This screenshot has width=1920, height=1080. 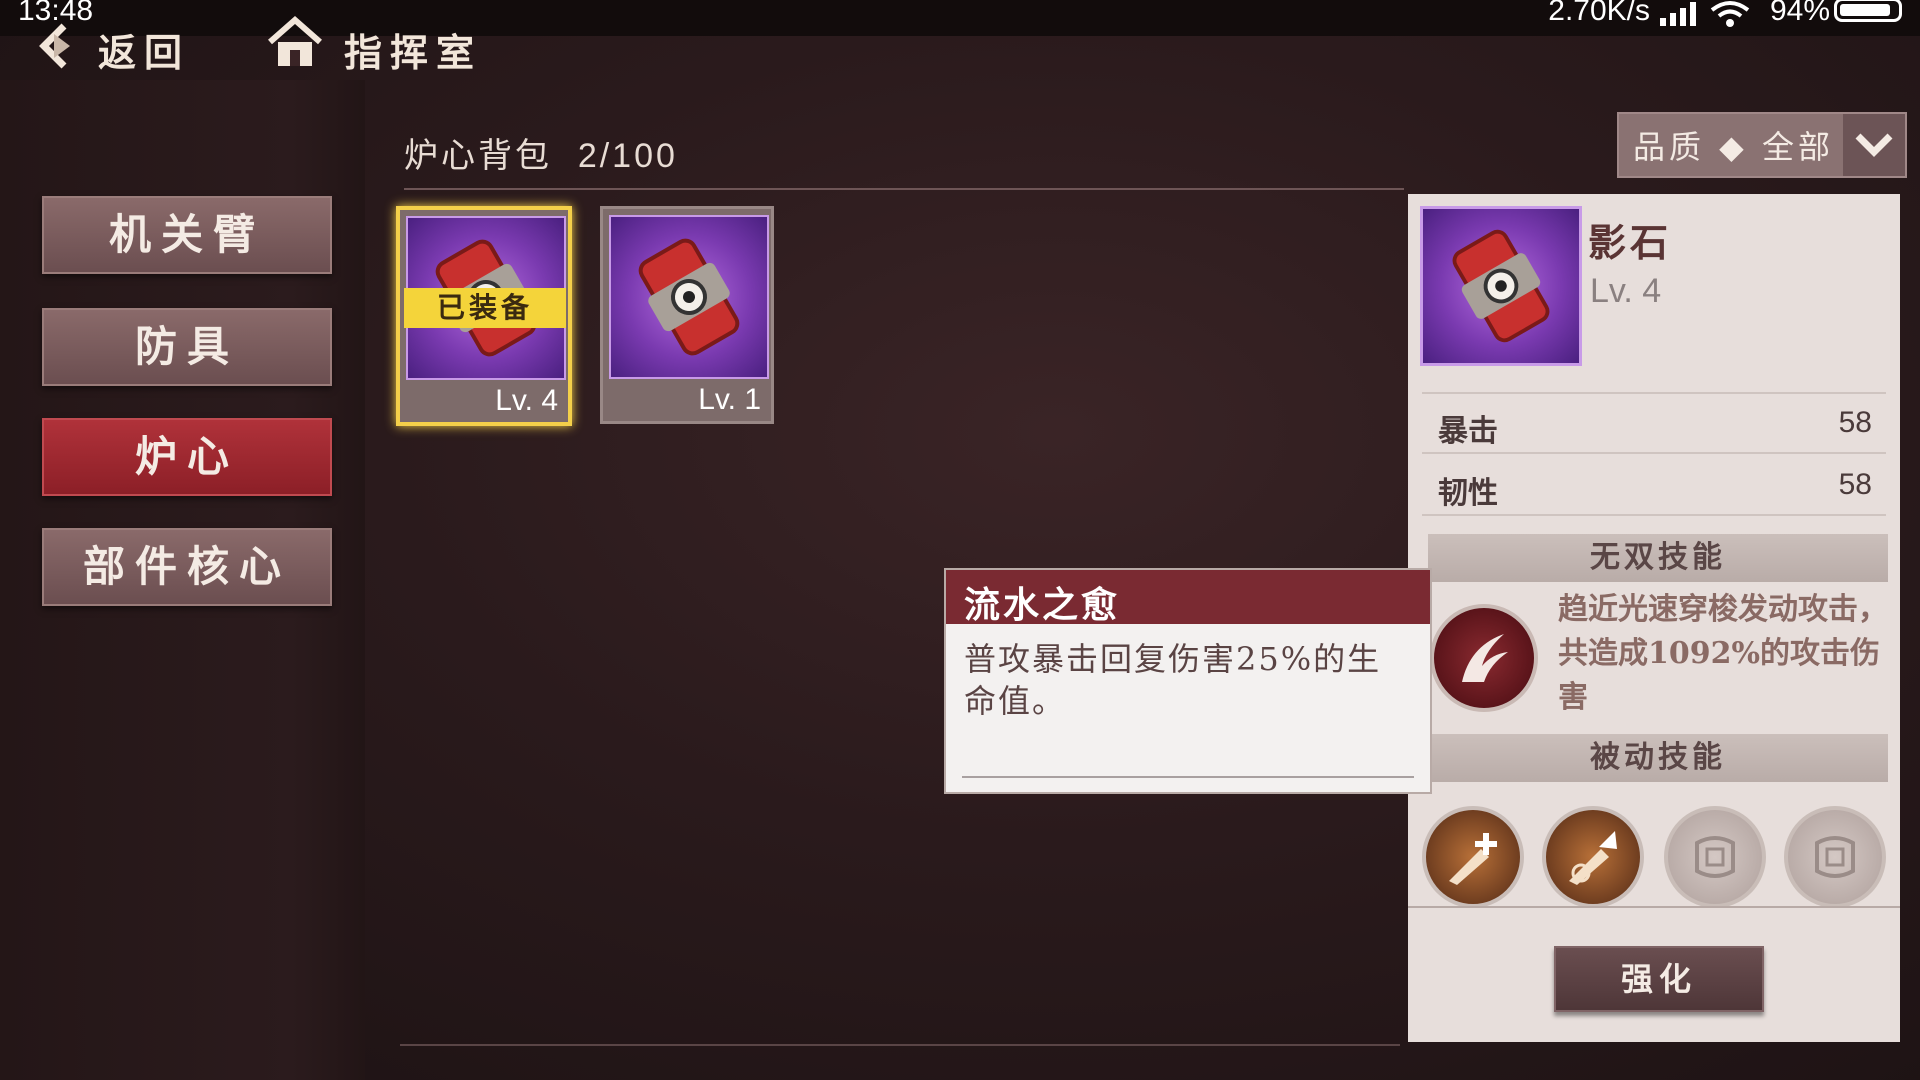 I want to click on sidebar-item-arm: 机关臂, so click(x=187, y=235).